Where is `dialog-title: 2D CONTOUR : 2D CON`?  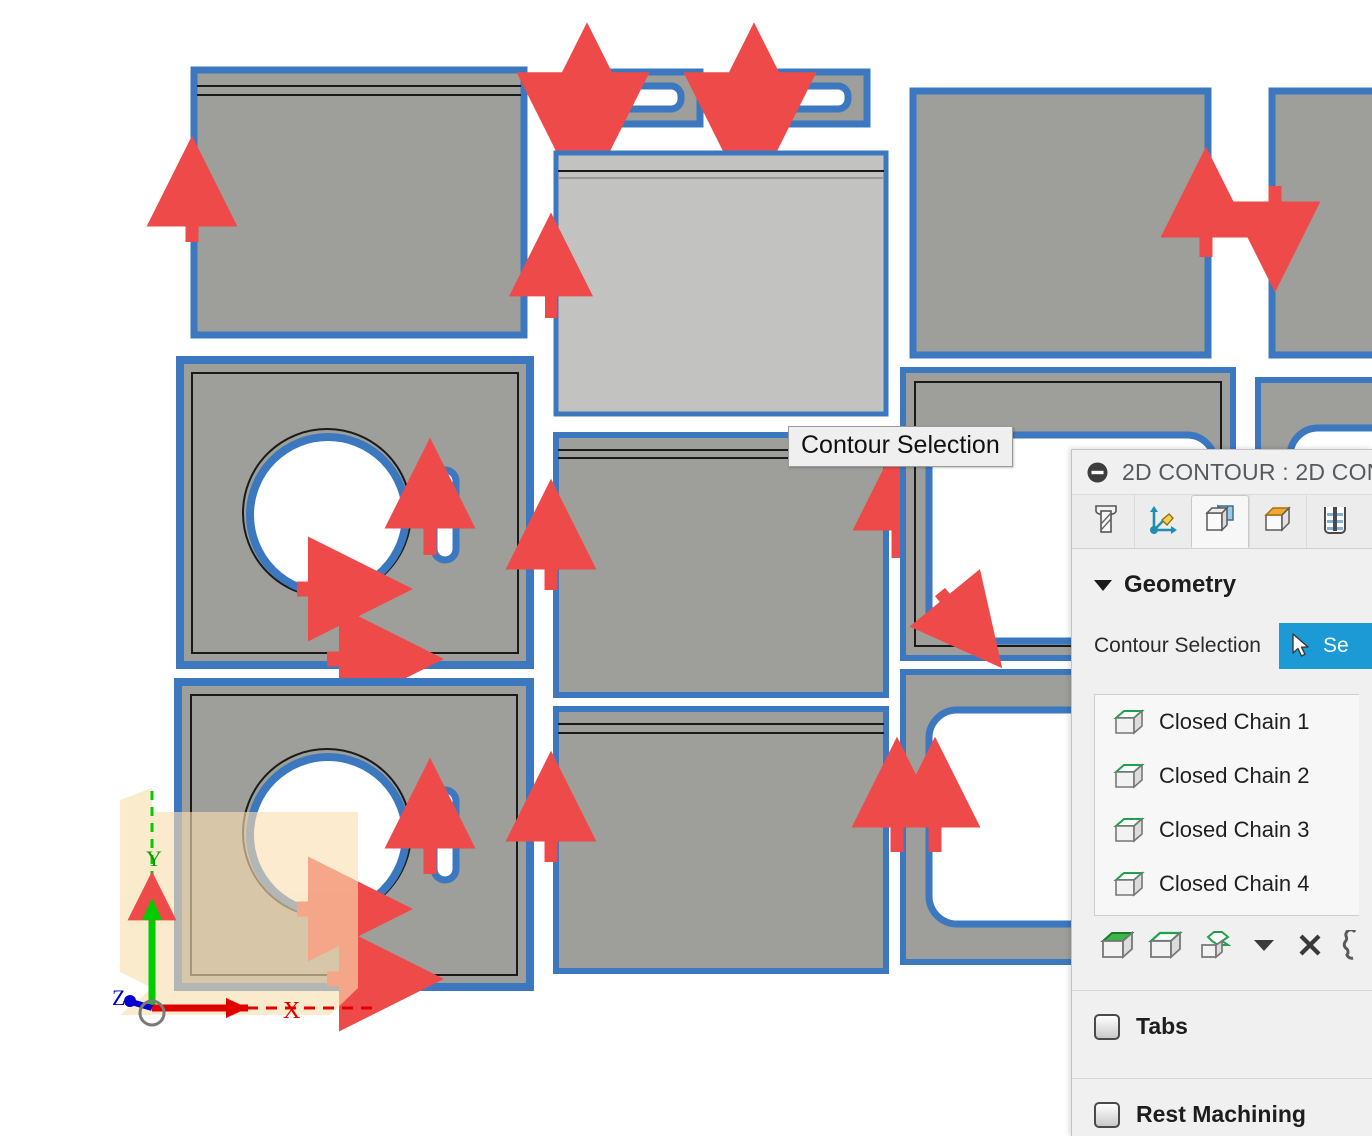 dialog-title: 2D CONTOUR : 2D CON is located at coordinates (1247, 471).